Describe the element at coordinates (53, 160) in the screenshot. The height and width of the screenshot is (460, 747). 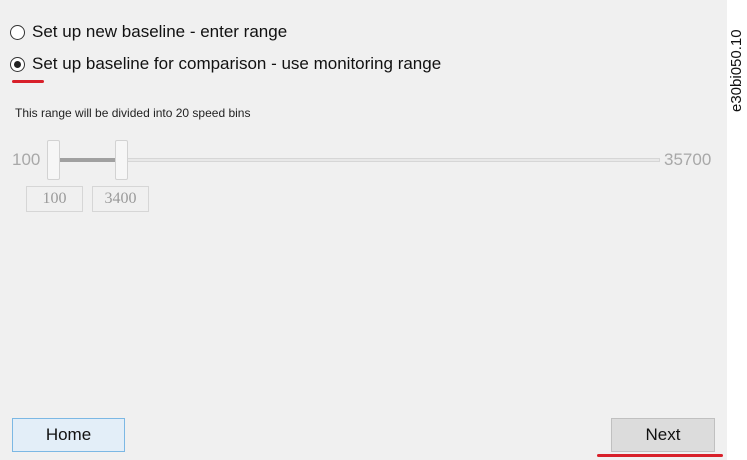
I see `range-slider-low-handle` at that location.